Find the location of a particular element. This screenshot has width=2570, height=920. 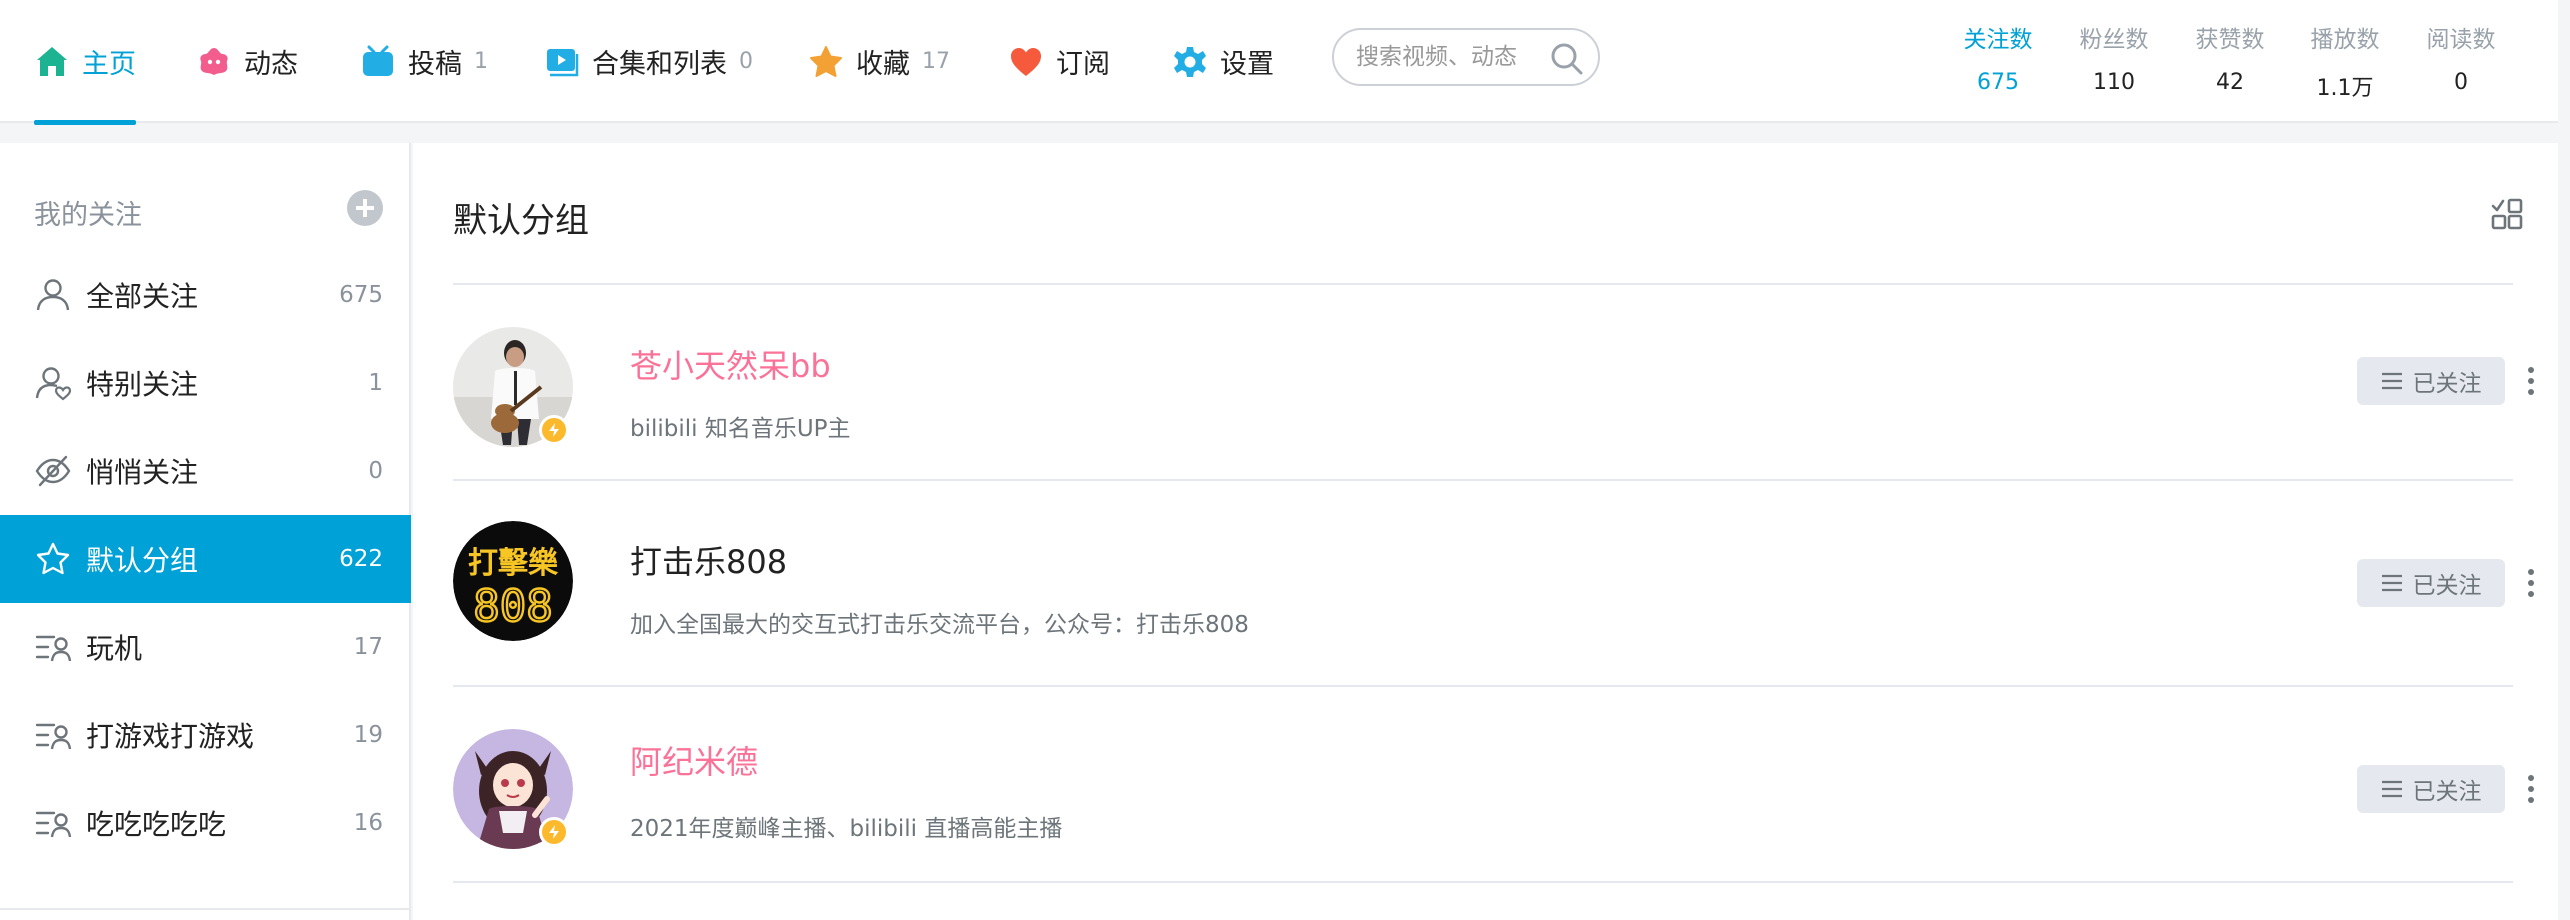

nav-favorites: 收藏 17 is located at coordinates (879, 61).